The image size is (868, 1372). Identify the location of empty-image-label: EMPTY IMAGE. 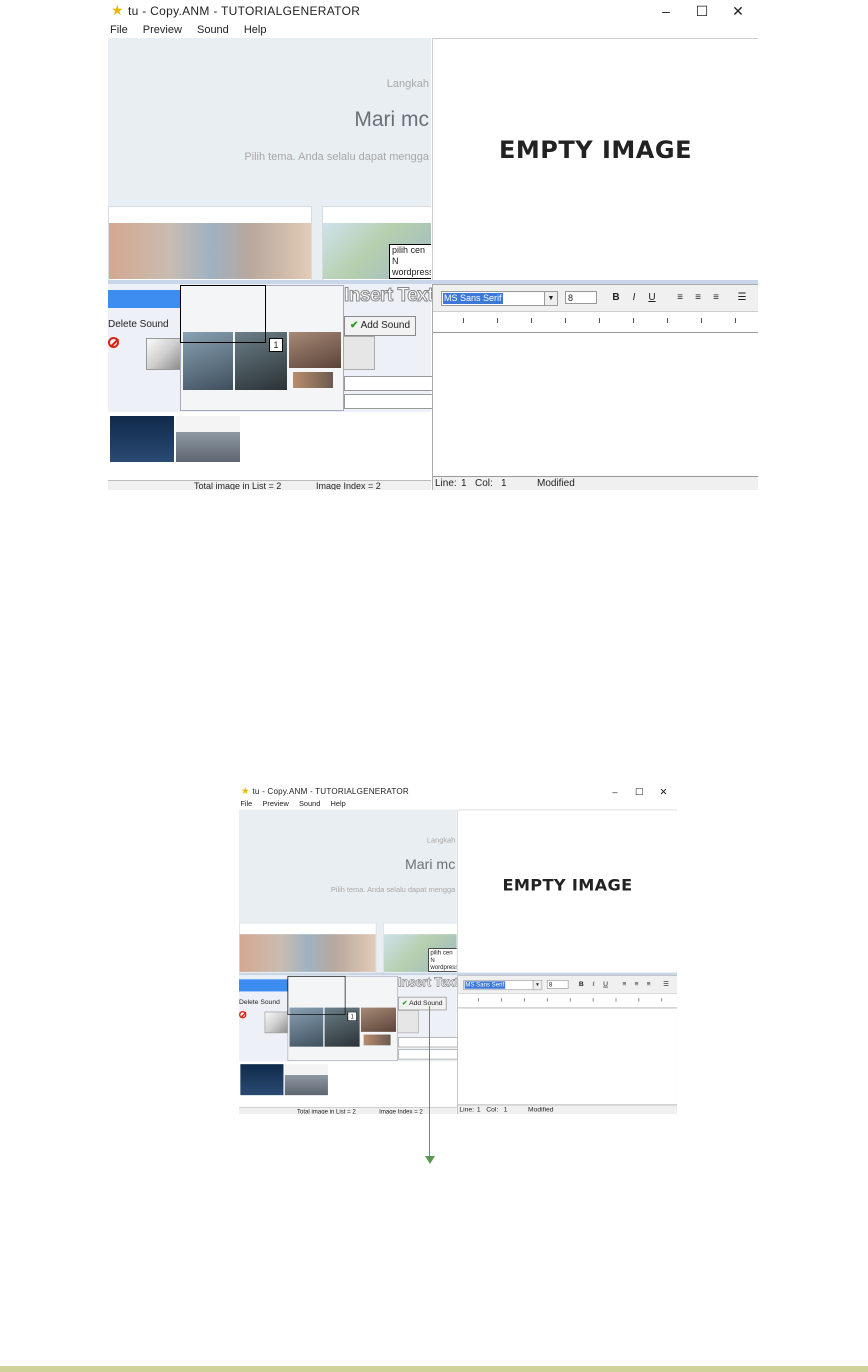
(595, 150).